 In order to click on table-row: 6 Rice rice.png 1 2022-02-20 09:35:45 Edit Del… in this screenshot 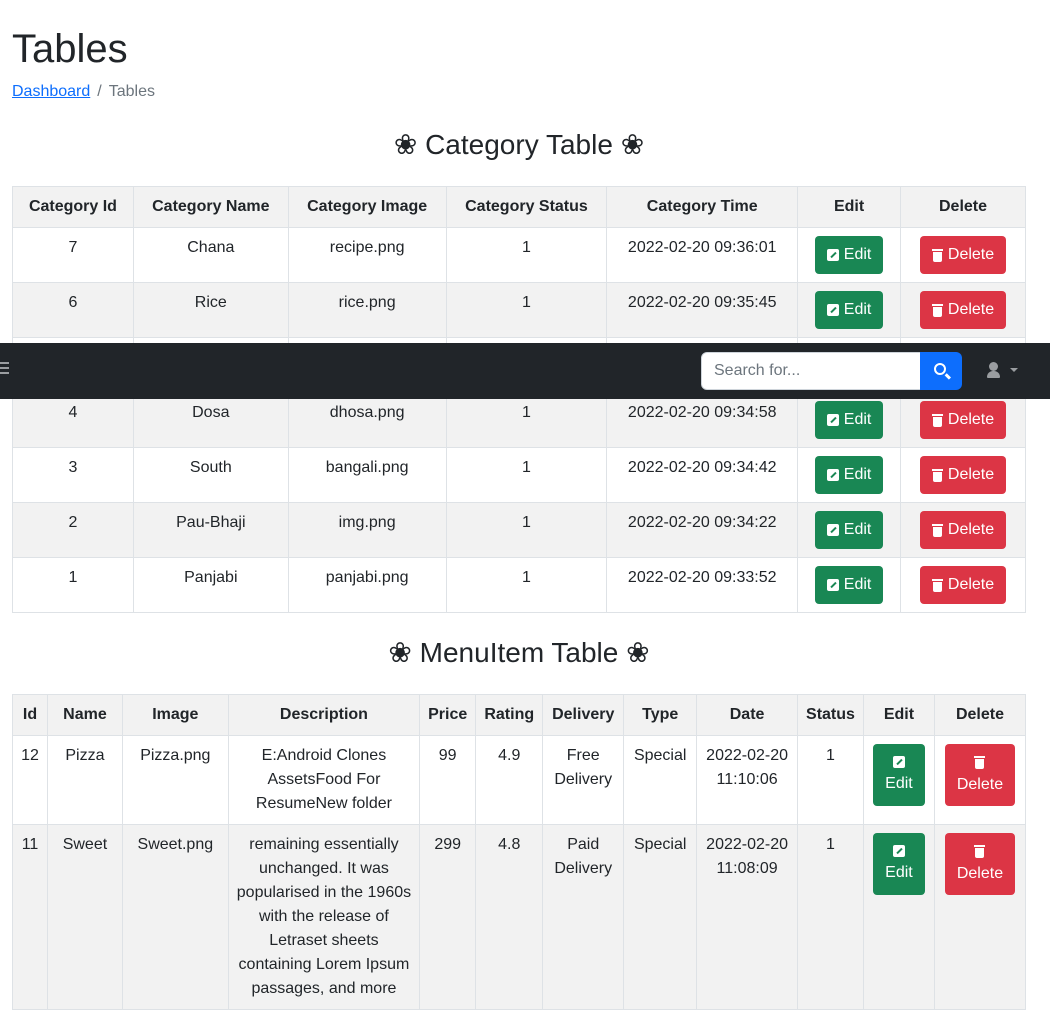, I will do `click(519, 310)`.